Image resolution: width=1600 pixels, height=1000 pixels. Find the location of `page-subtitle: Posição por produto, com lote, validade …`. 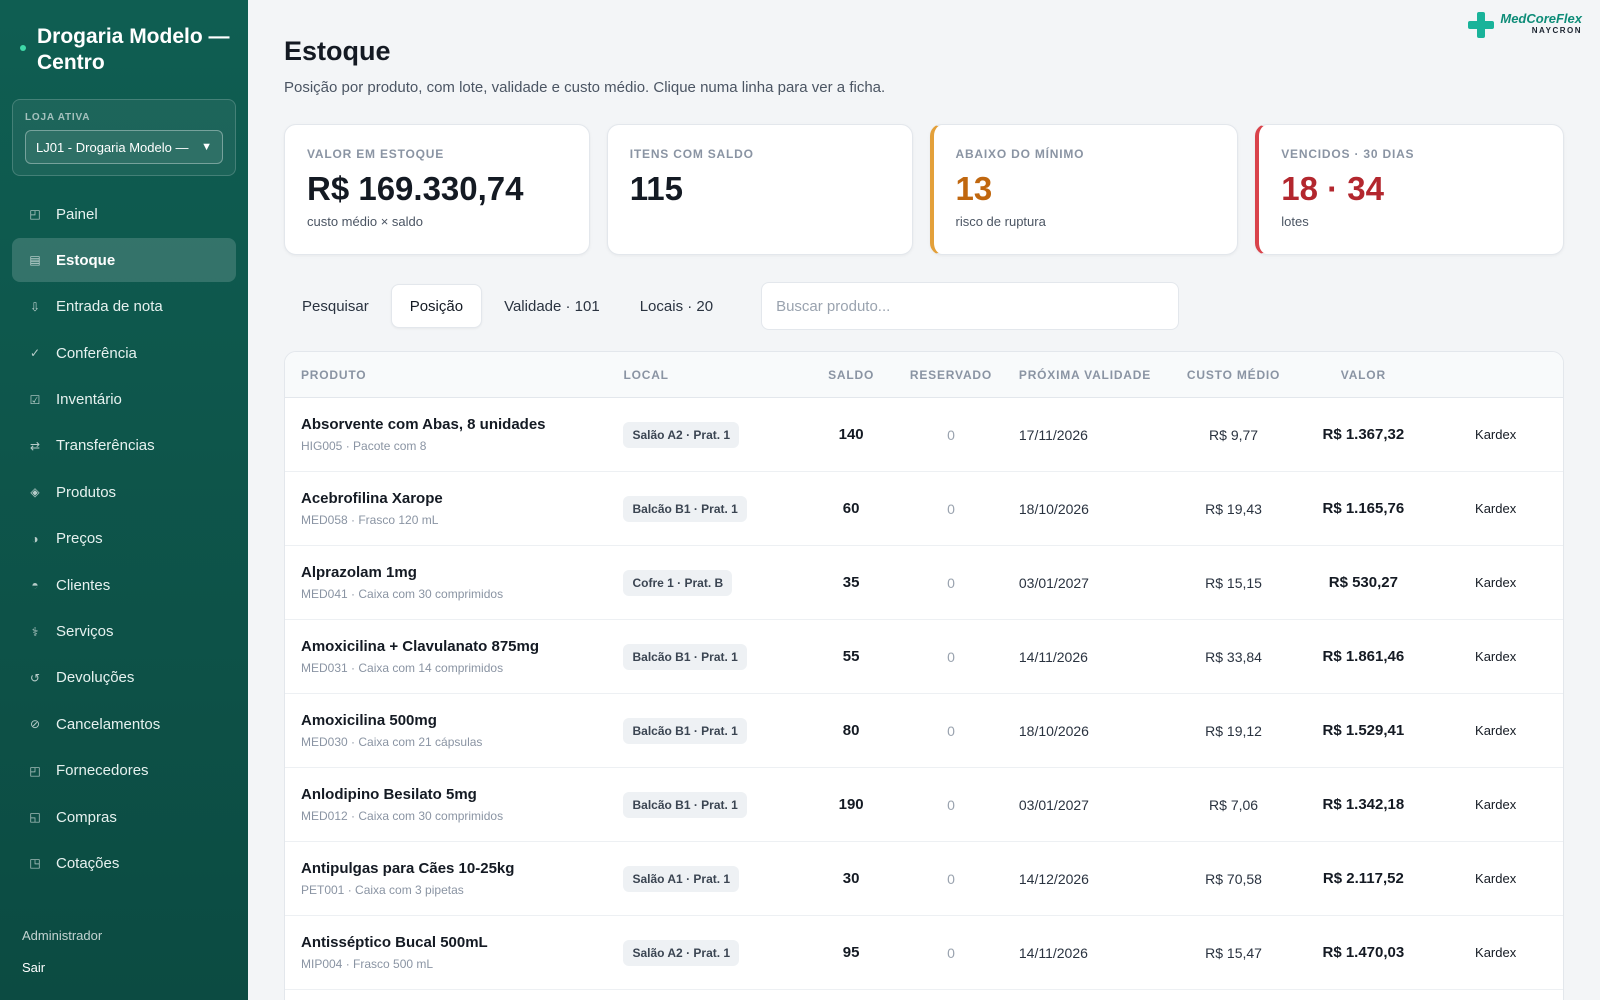

page-subtitle: Posição por produto, com lote, validade … is located at coordinates (585, 87).